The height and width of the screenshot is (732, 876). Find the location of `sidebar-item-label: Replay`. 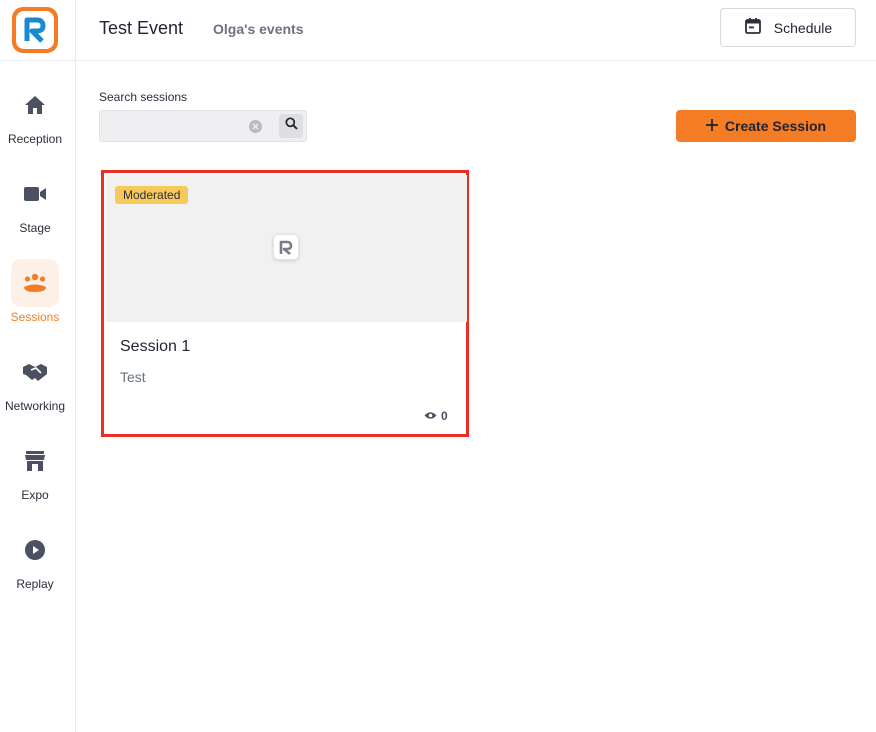

sidebar-item-label: Replay is located at coordinates (35, 584).